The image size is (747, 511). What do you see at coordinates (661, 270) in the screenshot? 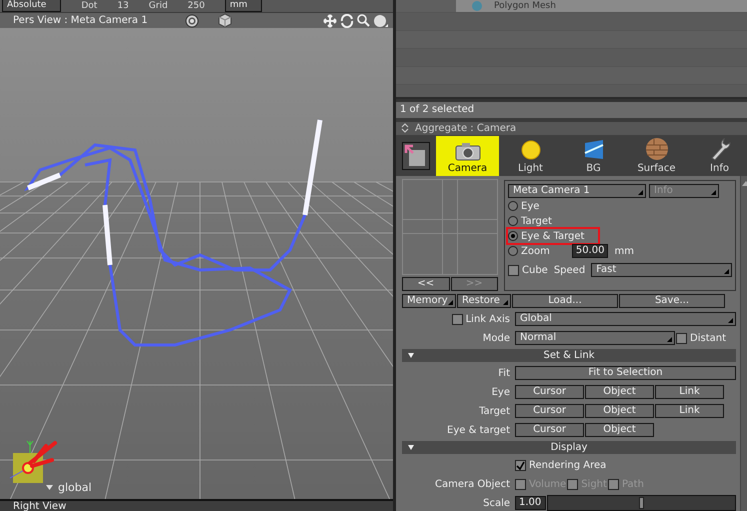
I see `speed-dropdown: Fast` at bounding box center [661, 270].